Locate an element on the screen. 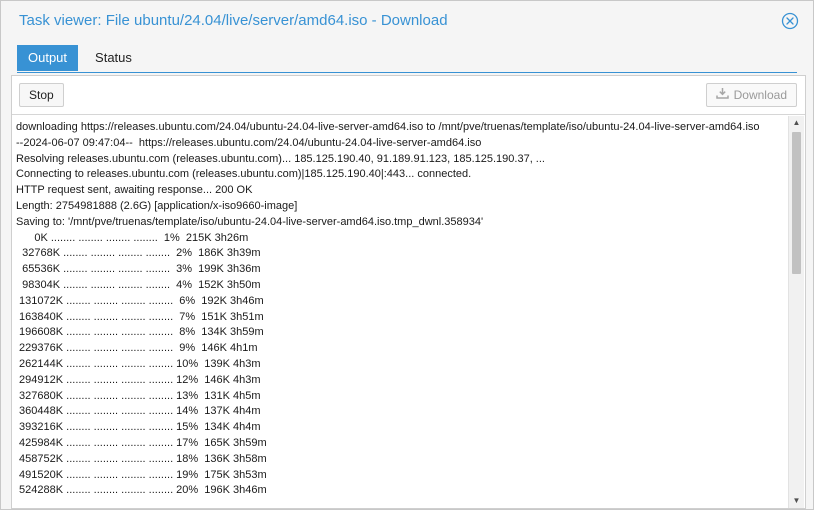 The image size is (814, 510). toolbar: Stop Download is located at coordinates (408, 95).